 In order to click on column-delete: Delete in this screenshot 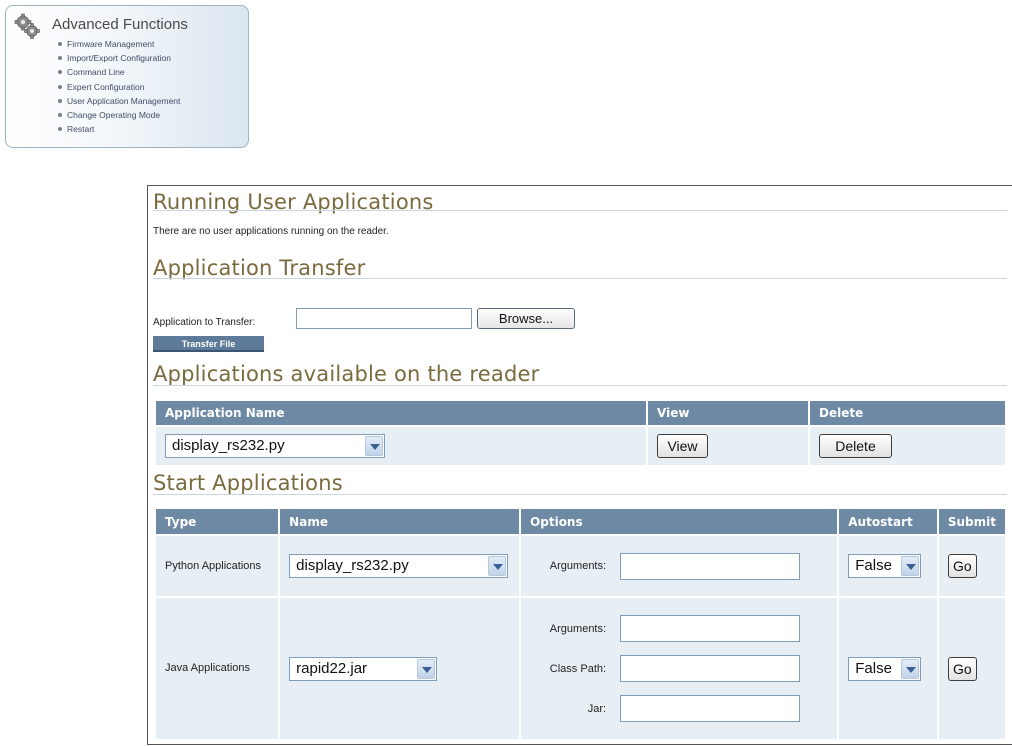, I will do `click(907, 413)`.